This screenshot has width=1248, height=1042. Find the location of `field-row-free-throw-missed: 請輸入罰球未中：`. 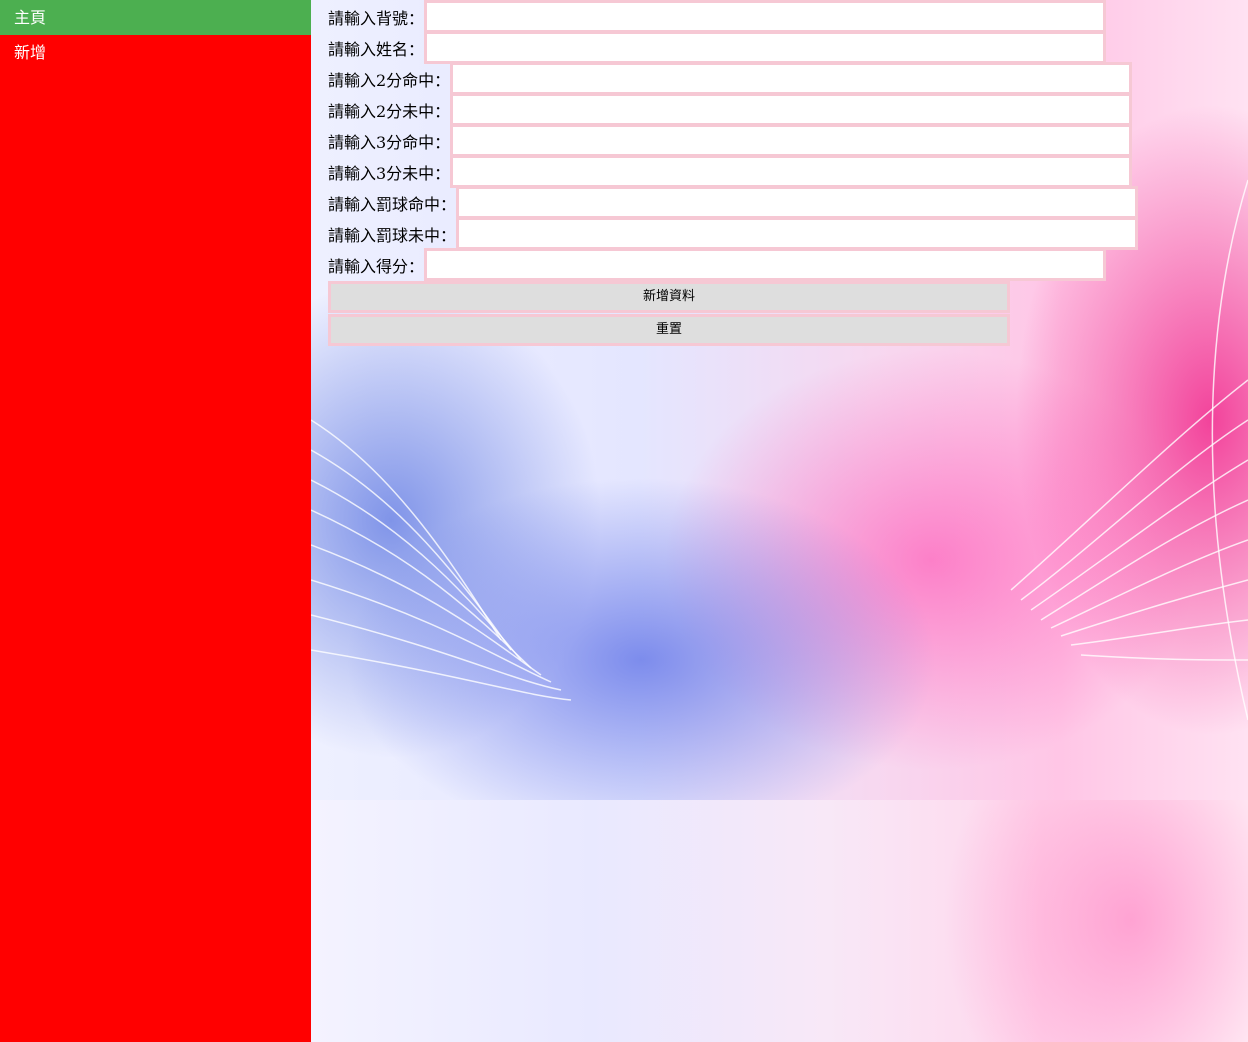

field-row-free-throw-missed: 請輸入罰球未中： is located at coordinates (733, 233).